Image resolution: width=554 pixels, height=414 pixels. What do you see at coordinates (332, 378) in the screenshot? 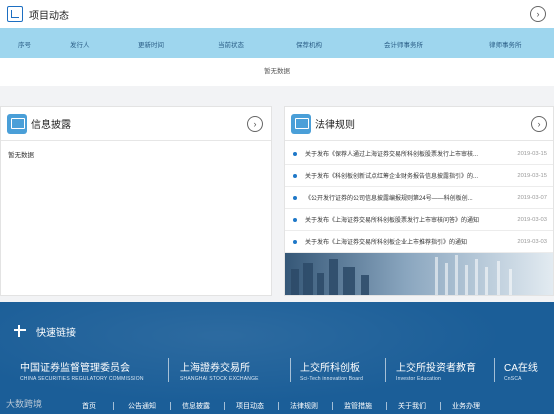
I see `logo-sub-text: Sci-Tech innovation Board` at bounding box center [332, 378].